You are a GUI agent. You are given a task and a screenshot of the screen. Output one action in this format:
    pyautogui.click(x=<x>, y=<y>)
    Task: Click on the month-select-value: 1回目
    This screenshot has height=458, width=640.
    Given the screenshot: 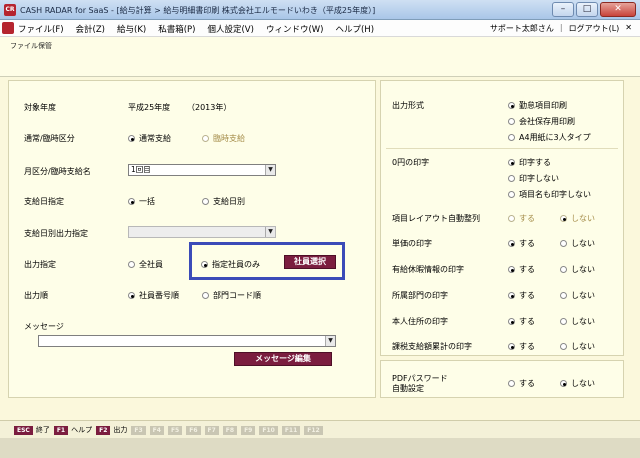 What is the action you would take?
    pyautogui.click(x=141, y=169)
    